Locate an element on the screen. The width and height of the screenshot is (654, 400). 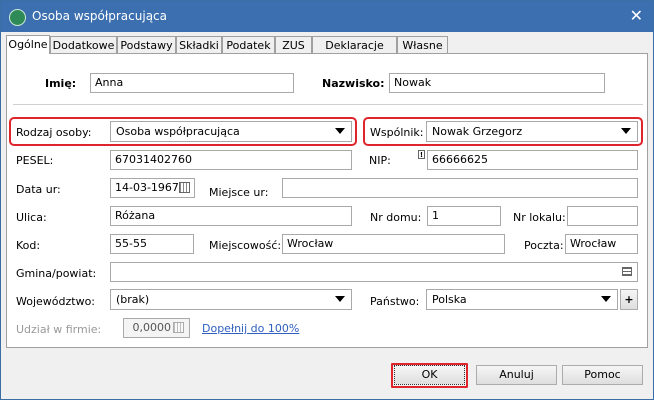
anuluj-button: Anuluj is located at coordinates (516, 375).